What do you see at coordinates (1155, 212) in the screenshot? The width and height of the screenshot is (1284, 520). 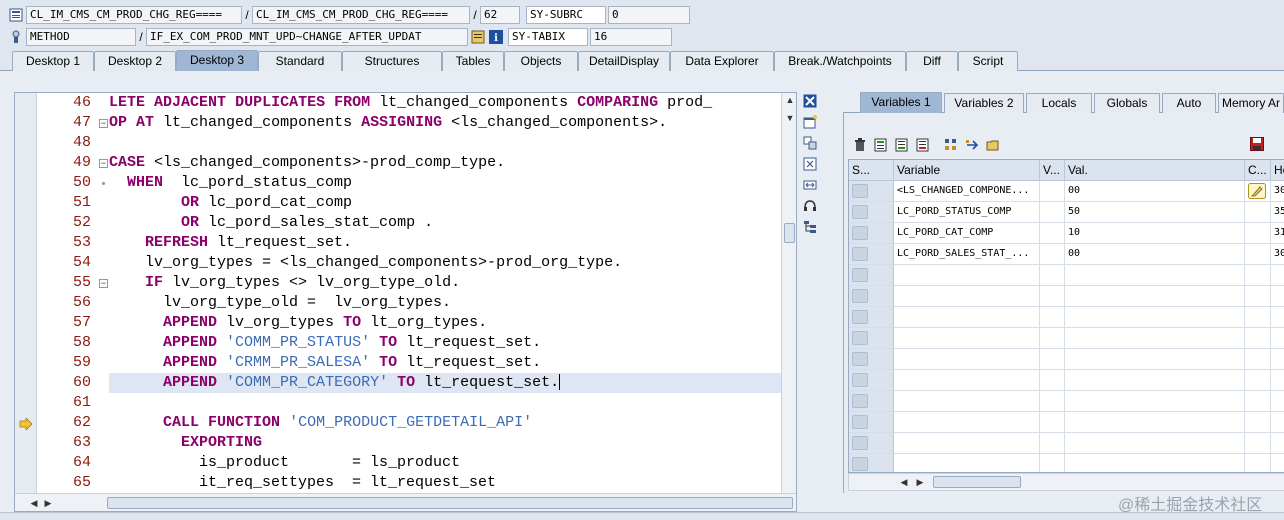 I see `value-cell: 50` at bounding box center [1155, 212].